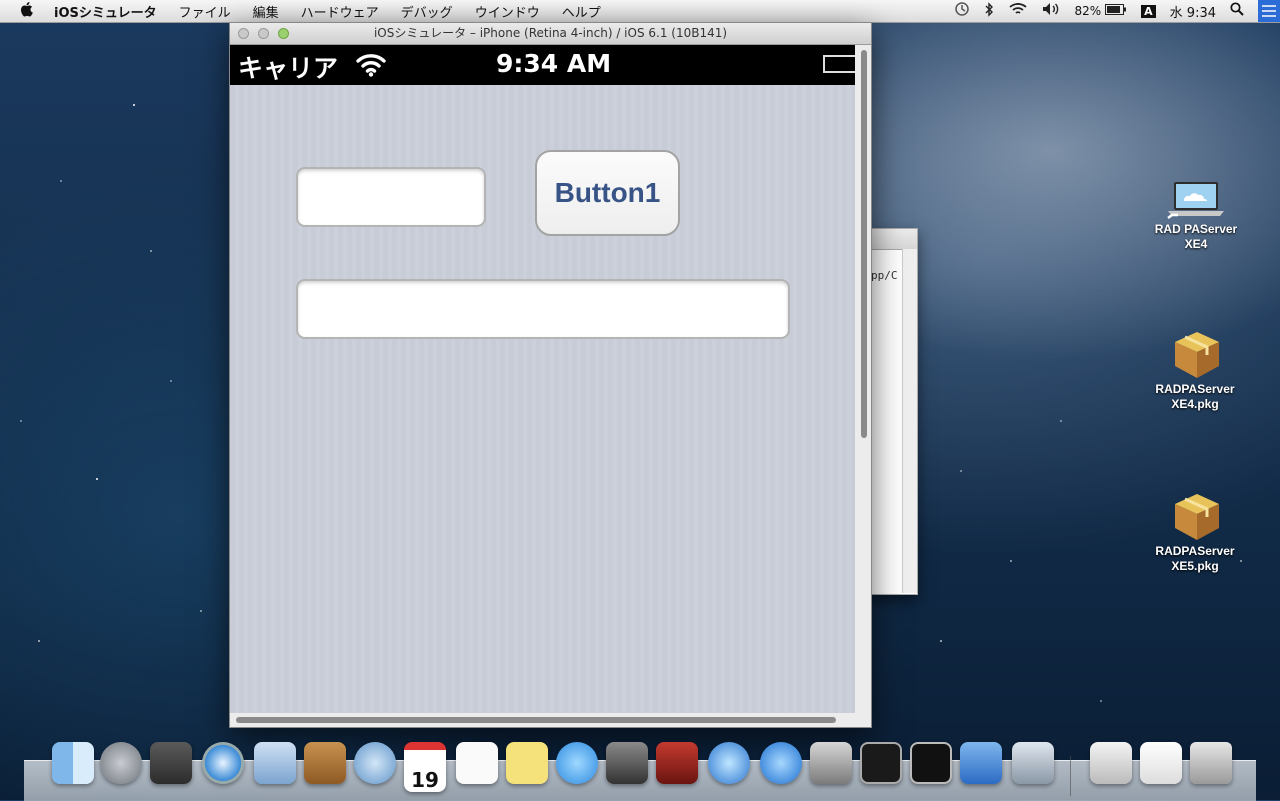 This screenshot has height=801, width=1280. I want to click on finder-icon, so click(73, 763).